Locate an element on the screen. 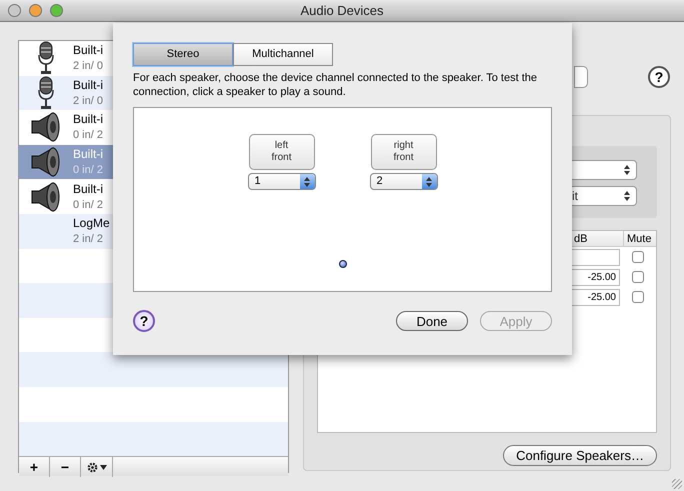 This screenshot has height=491, width=684. toolbar-button: − is located at coordinates (65, 467).